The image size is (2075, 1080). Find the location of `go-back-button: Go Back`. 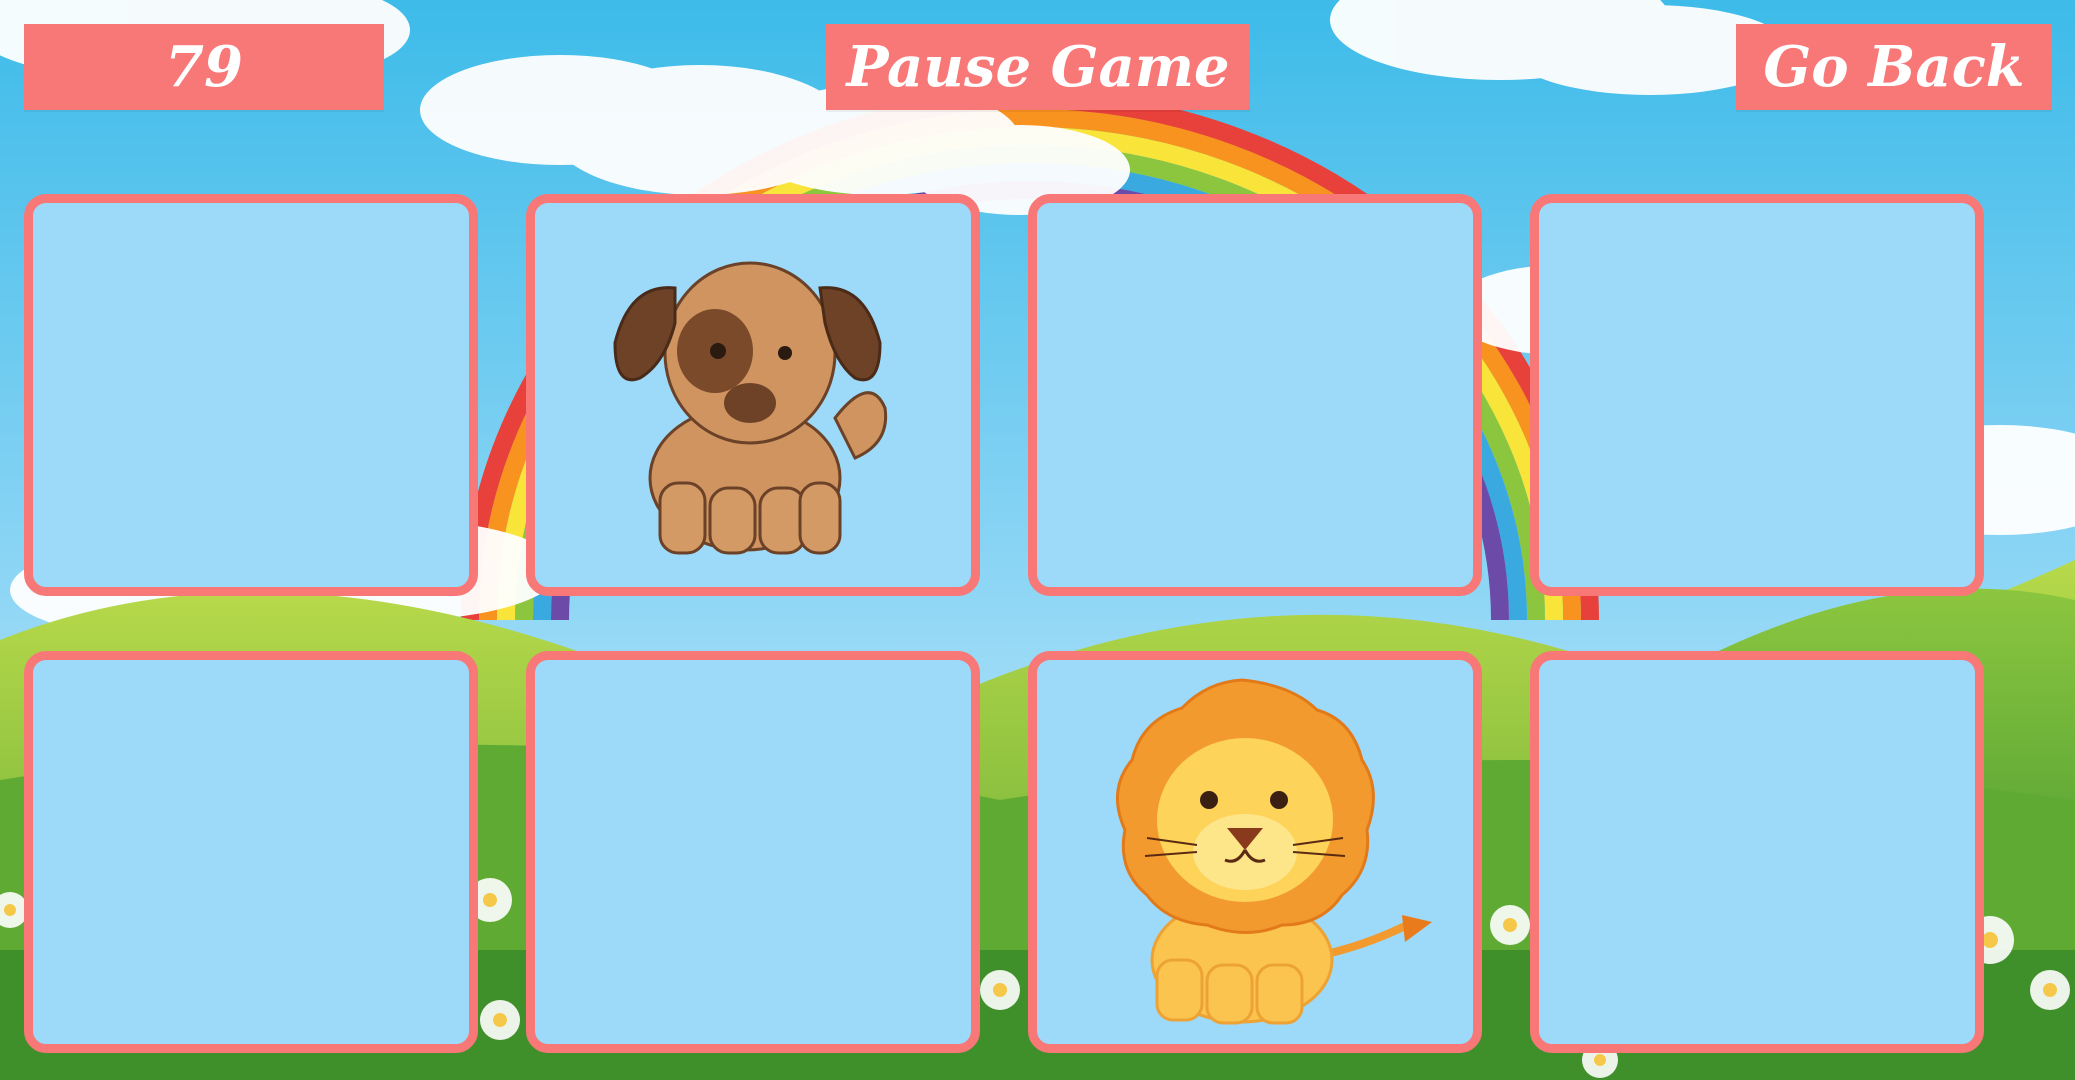

go-back-button: Go Back is located at coordinates (1894, 67).